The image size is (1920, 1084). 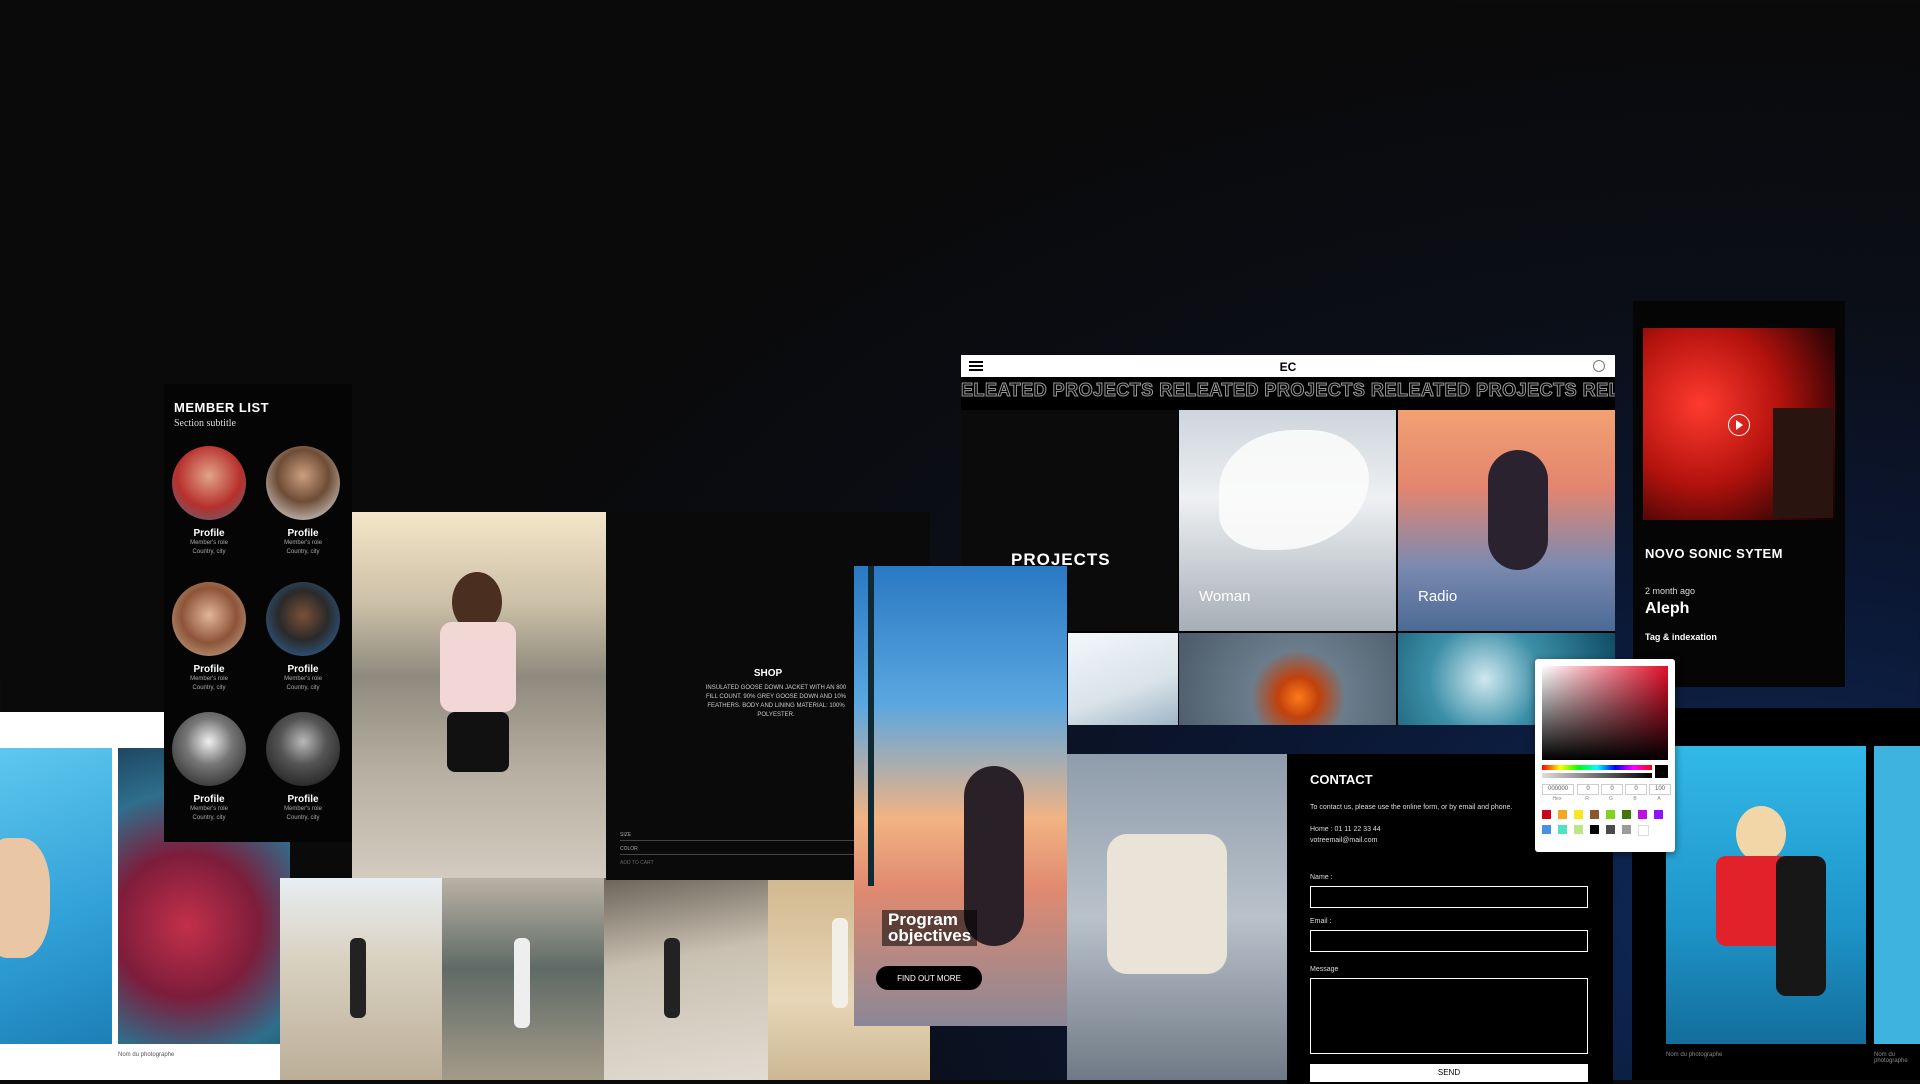 What do you see at coordinates (1558, 789) in the screenshot?
I see `hex-input: 000000` at bounding box center [1558, 789].